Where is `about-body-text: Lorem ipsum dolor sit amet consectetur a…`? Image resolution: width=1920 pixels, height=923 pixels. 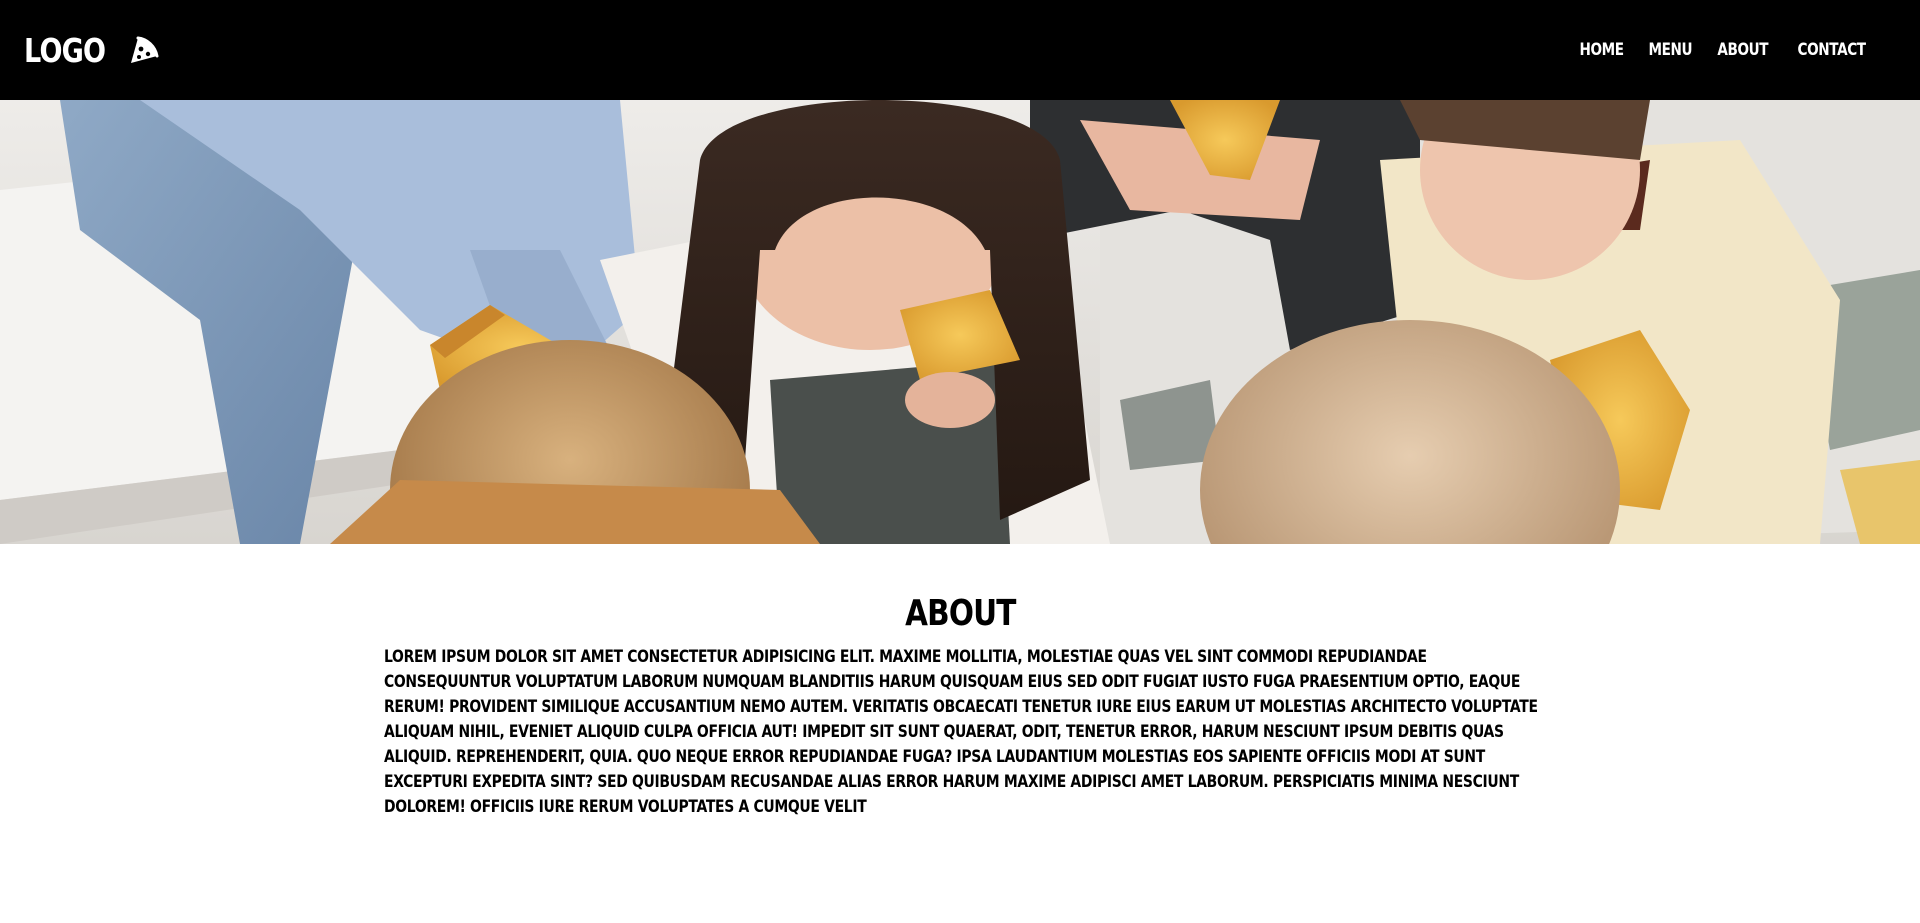
about-body-text: Lorem ipsum dolor sit amet consectetur a… is located at coordinates (961, 732).